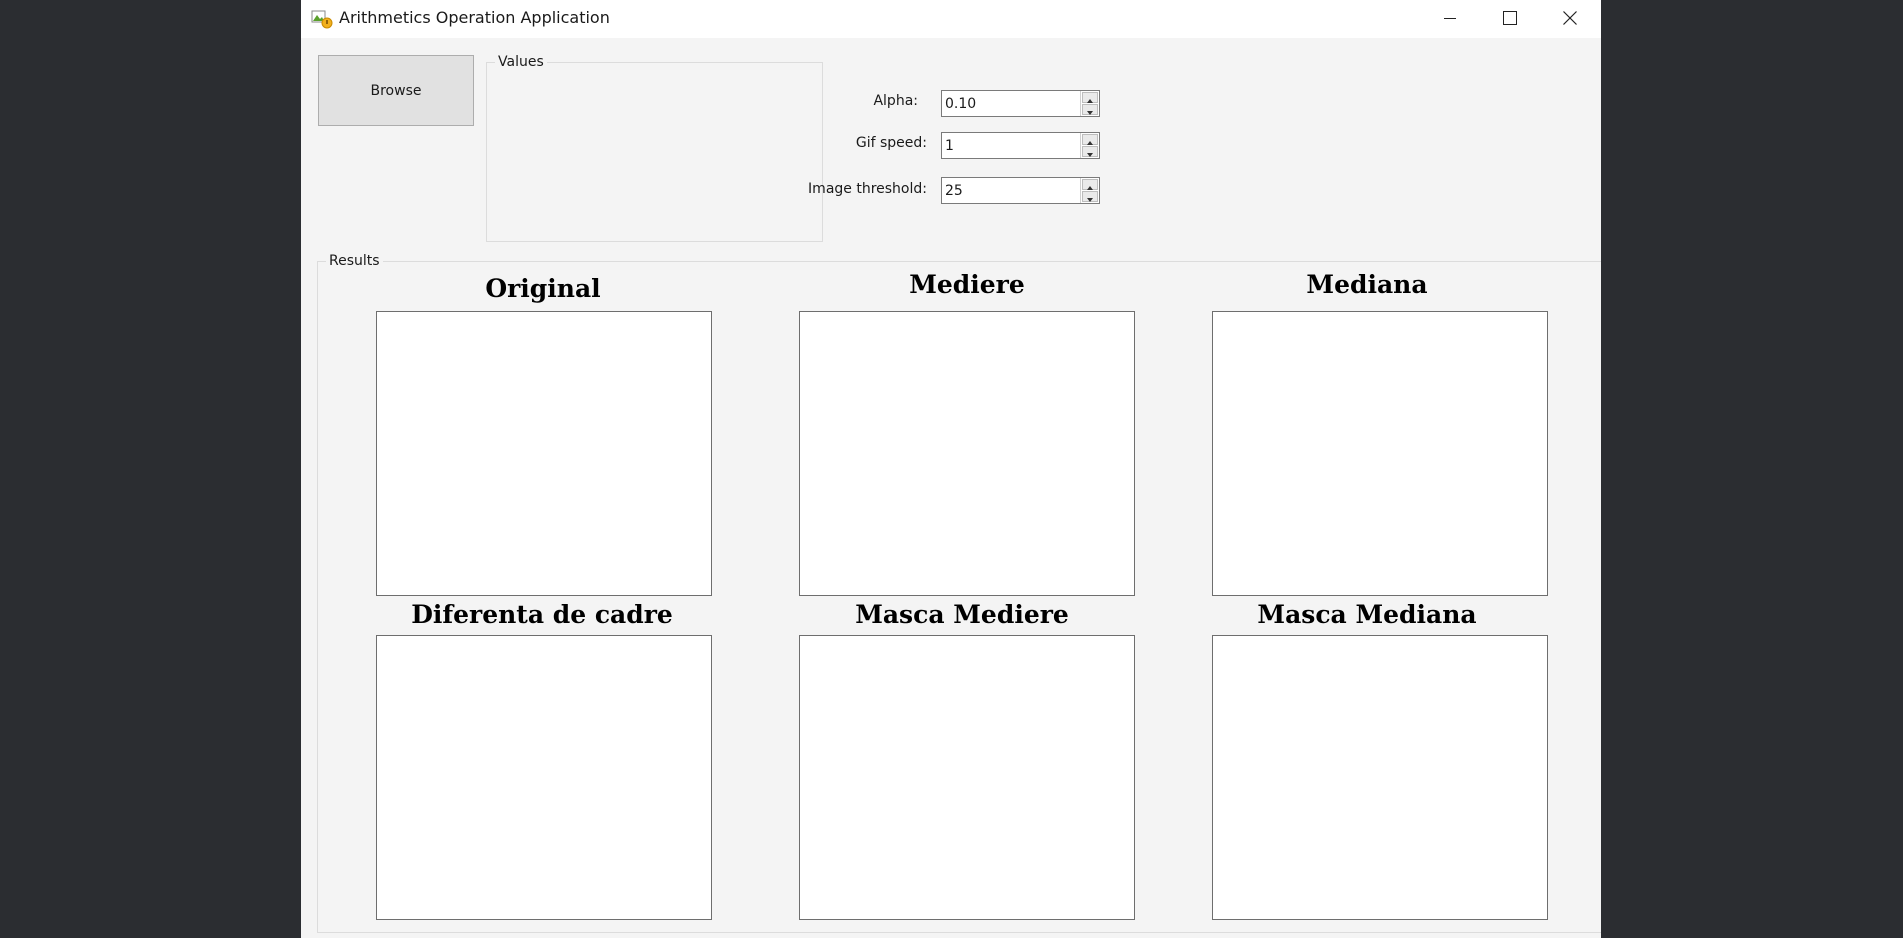 This screenshot has width=1903, height=938. Describe the element at coordinates (544, 453) in the screenshot. I see `original-picture` at that location.